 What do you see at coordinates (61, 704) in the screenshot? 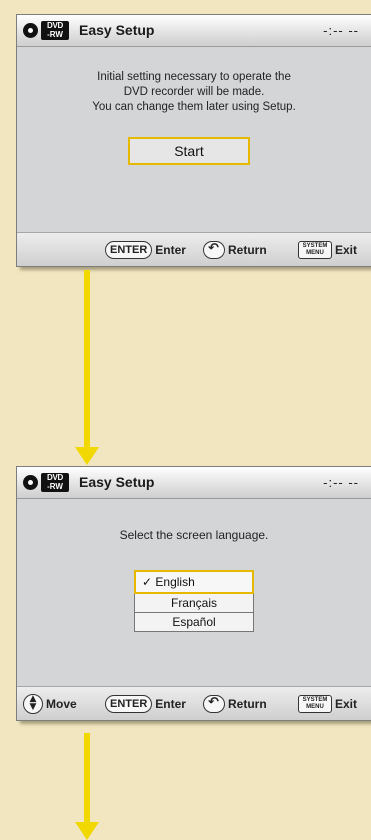
I see `move-label: Move` at bounding box center [61, 704].